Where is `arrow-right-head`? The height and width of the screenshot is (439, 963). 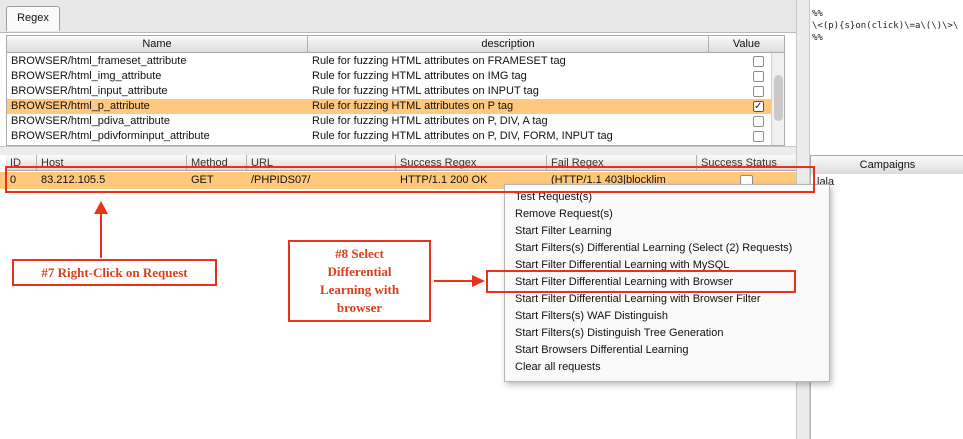
arrow-right-head is located at coordinates (478, 281).